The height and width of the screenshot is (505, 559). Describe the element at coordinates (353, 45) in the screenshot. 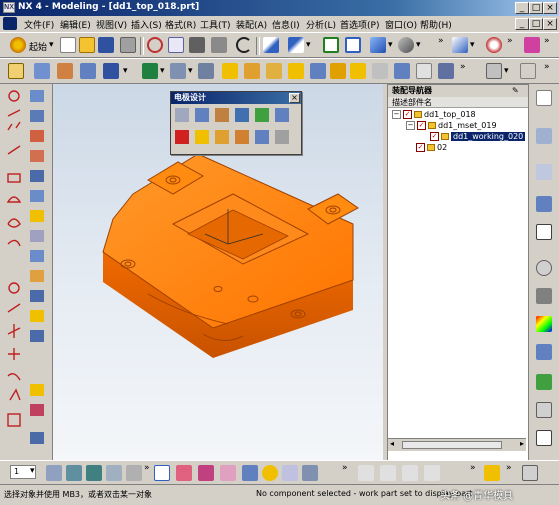

I see `fit-view-icon` at that location.